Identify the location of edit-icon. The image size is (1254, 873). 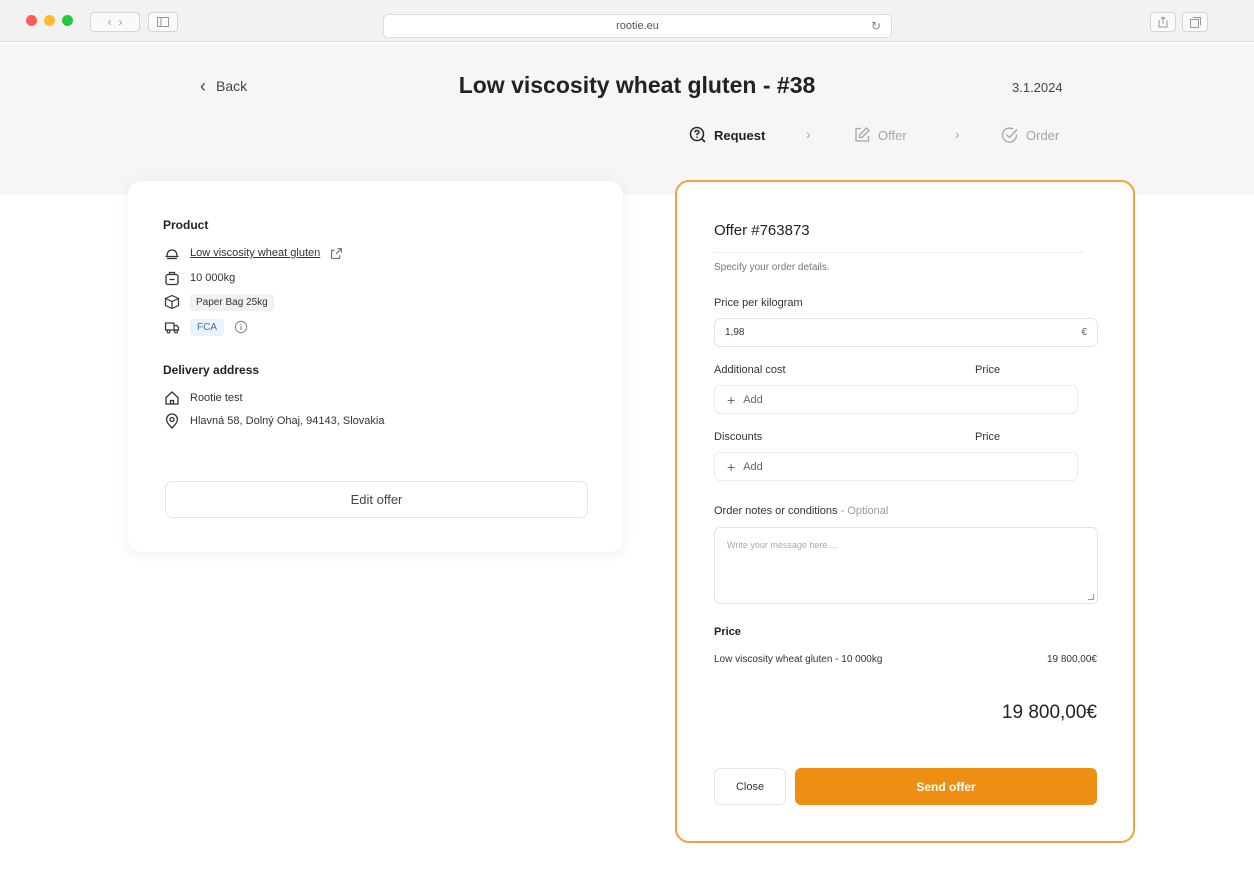
(862, 134).